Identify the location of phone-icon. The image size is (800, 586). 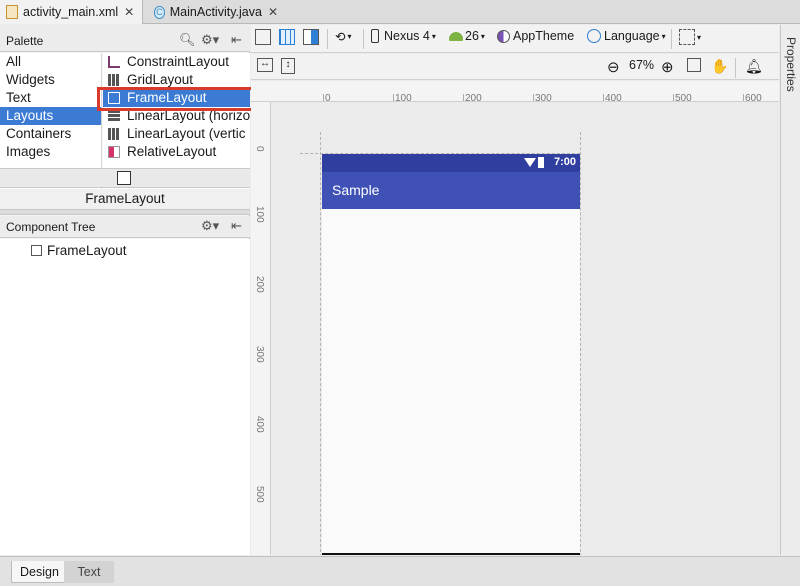
(375, 36).